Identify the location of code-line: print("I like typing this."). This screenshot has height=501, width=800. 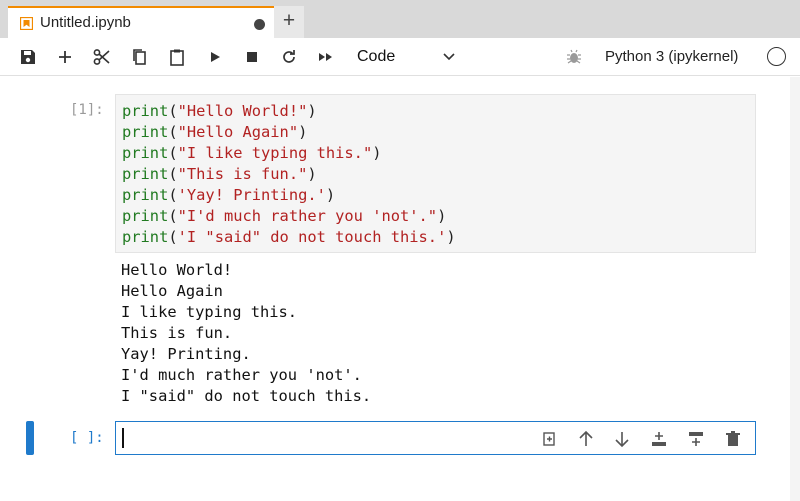
(252, 153).